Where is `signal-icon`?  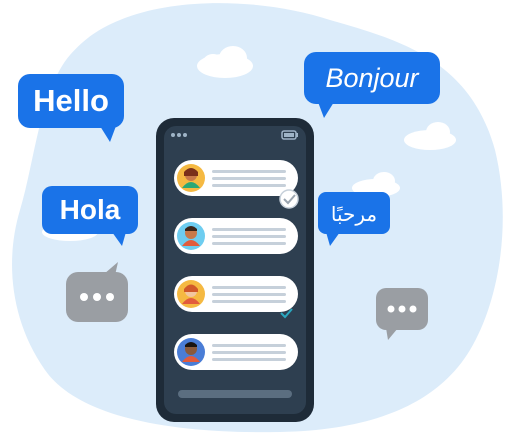
signal-icon is located at coordinates (179, 135).